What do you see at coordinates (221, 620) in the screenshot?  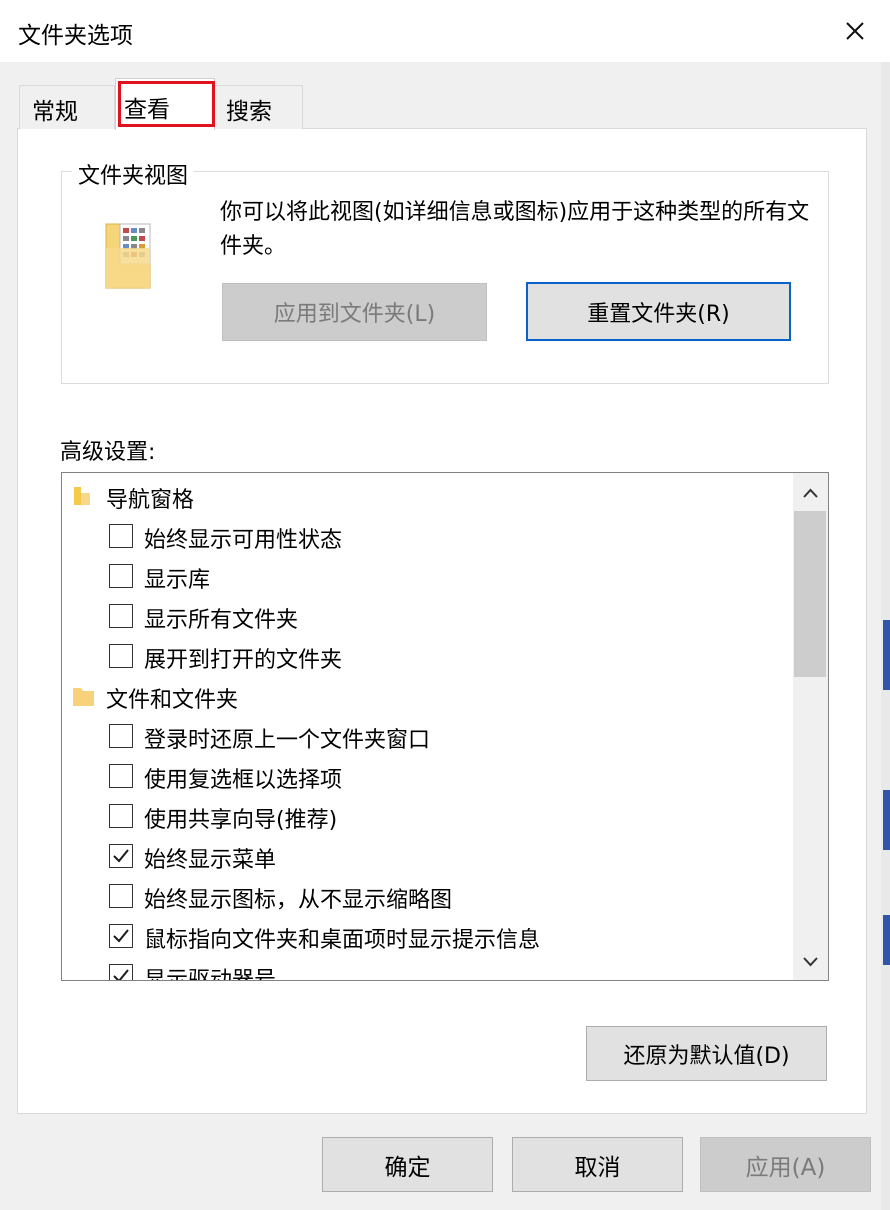 I see `option-label: 显示所有文件夹` at bounding box center [221, 620].